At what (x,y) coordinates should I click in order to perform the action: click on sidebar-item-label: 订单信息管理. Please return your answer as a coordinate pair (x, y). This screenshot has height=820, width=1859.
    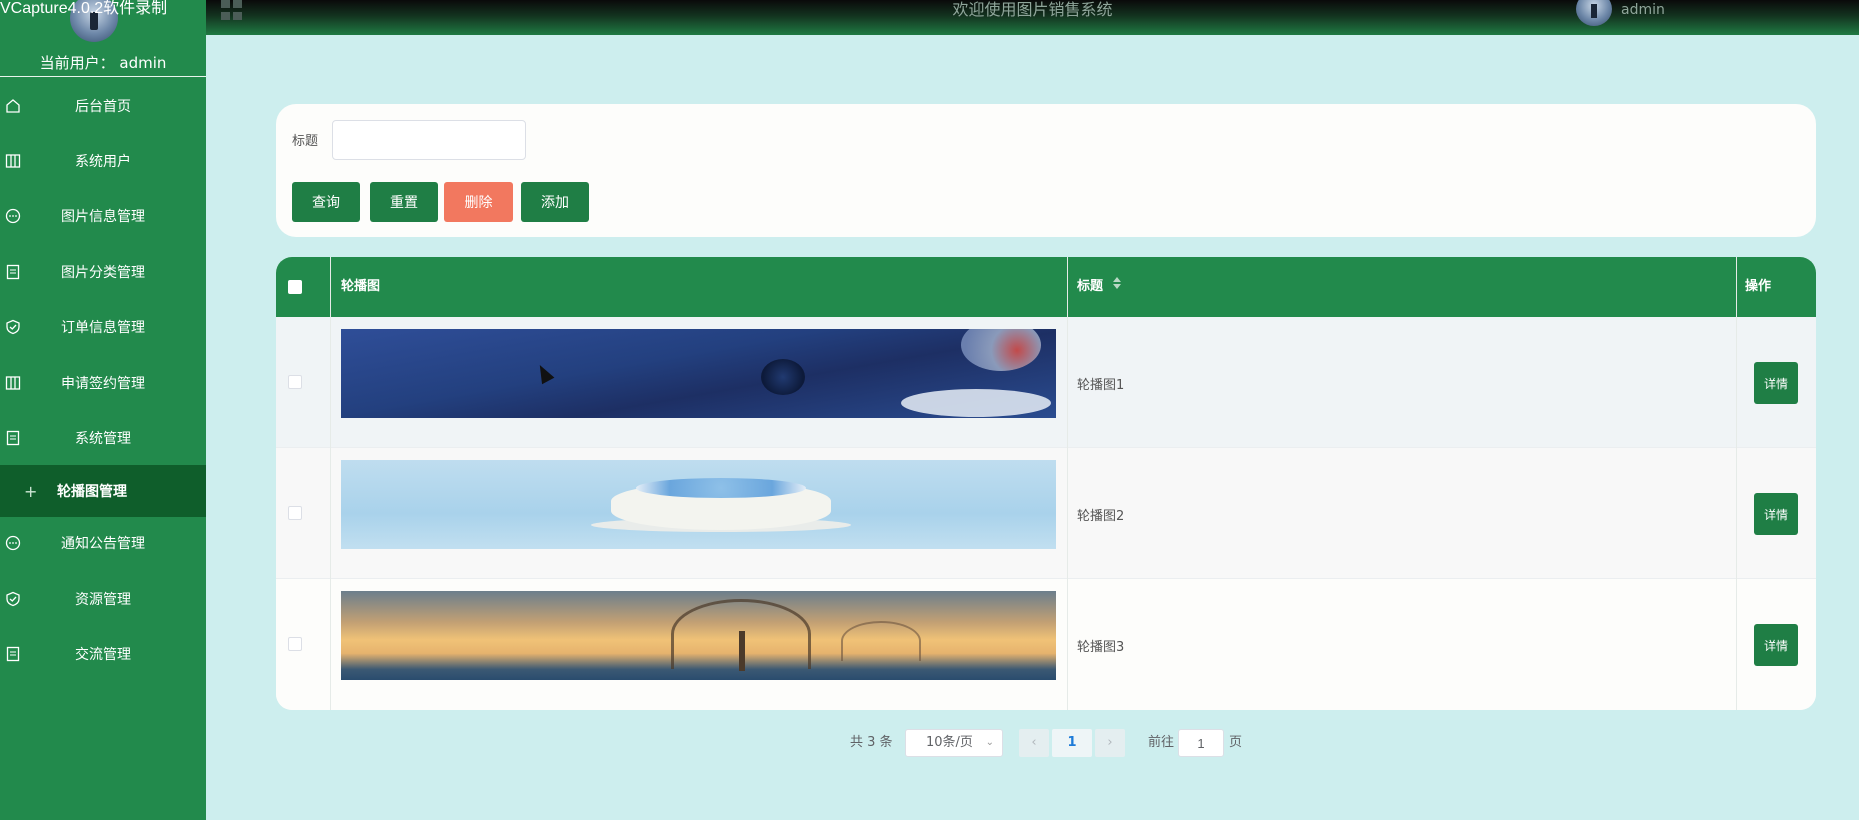
    Looking at the image, I should click on (103, 328).